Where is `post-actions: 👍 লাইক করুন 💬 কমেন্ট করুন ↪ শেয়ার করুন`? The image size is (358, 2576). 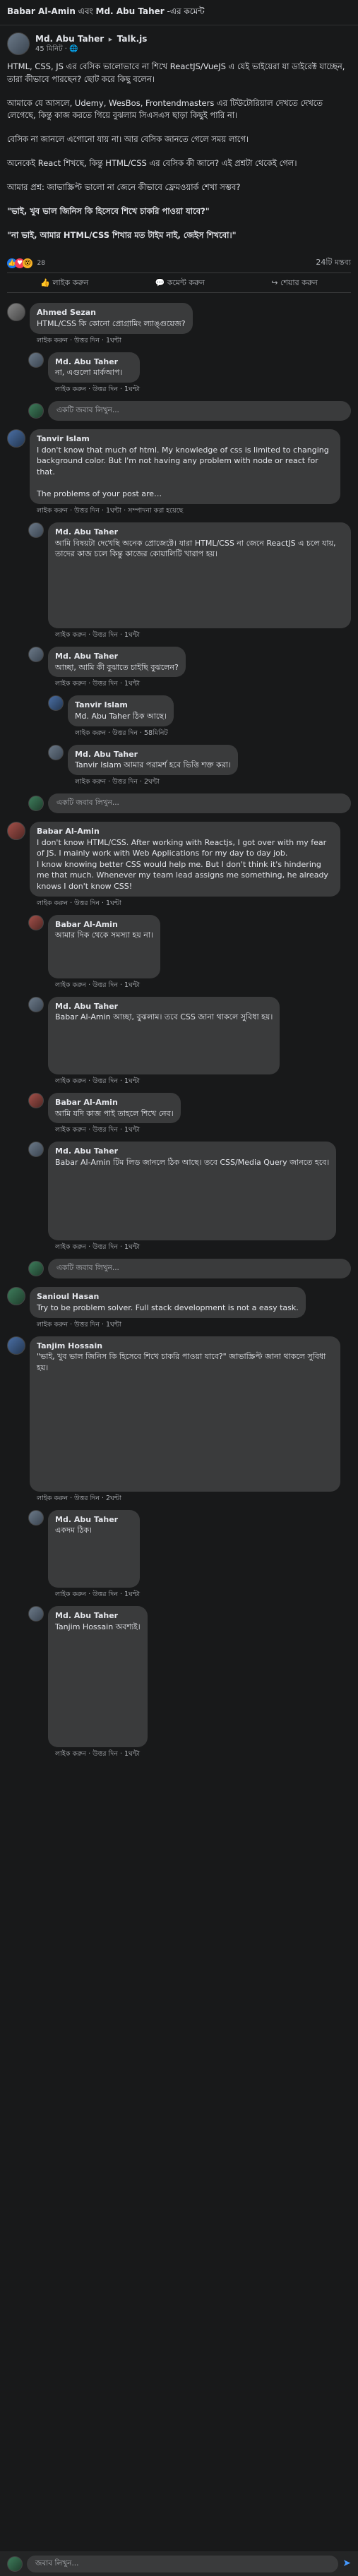
post-actions: 👍 লাইক করুন 💬 কমেন্ট করুন ↪ শেয়ার করুন is located at coordinates (179, 283).